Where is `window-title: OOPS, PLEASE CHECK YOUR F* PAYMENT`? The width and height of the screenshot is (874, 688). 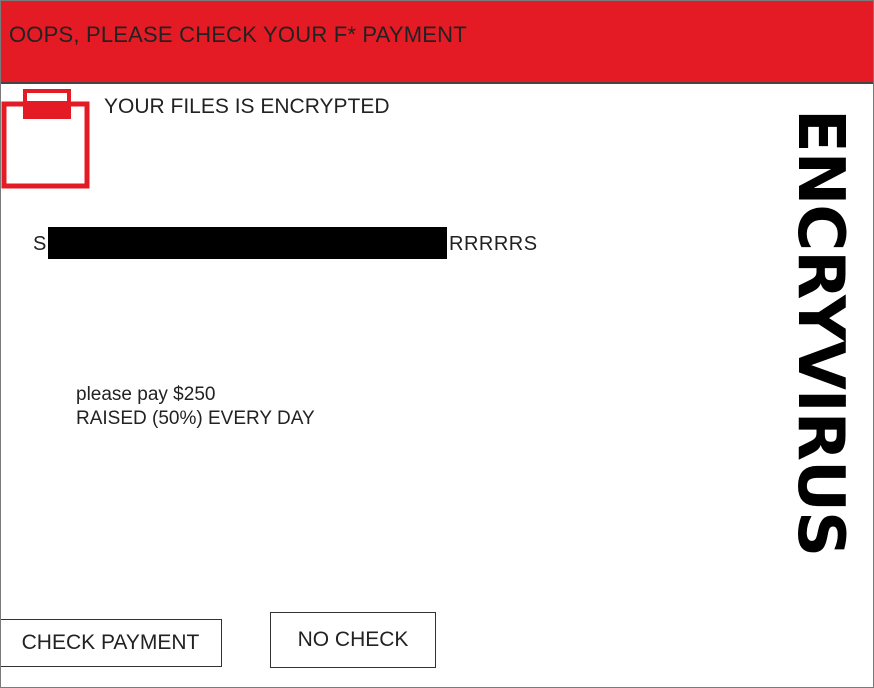 window-title: OOPS, PLEASE CHECK YOUR F* PAYMENT is located at coordinates (238, 34).